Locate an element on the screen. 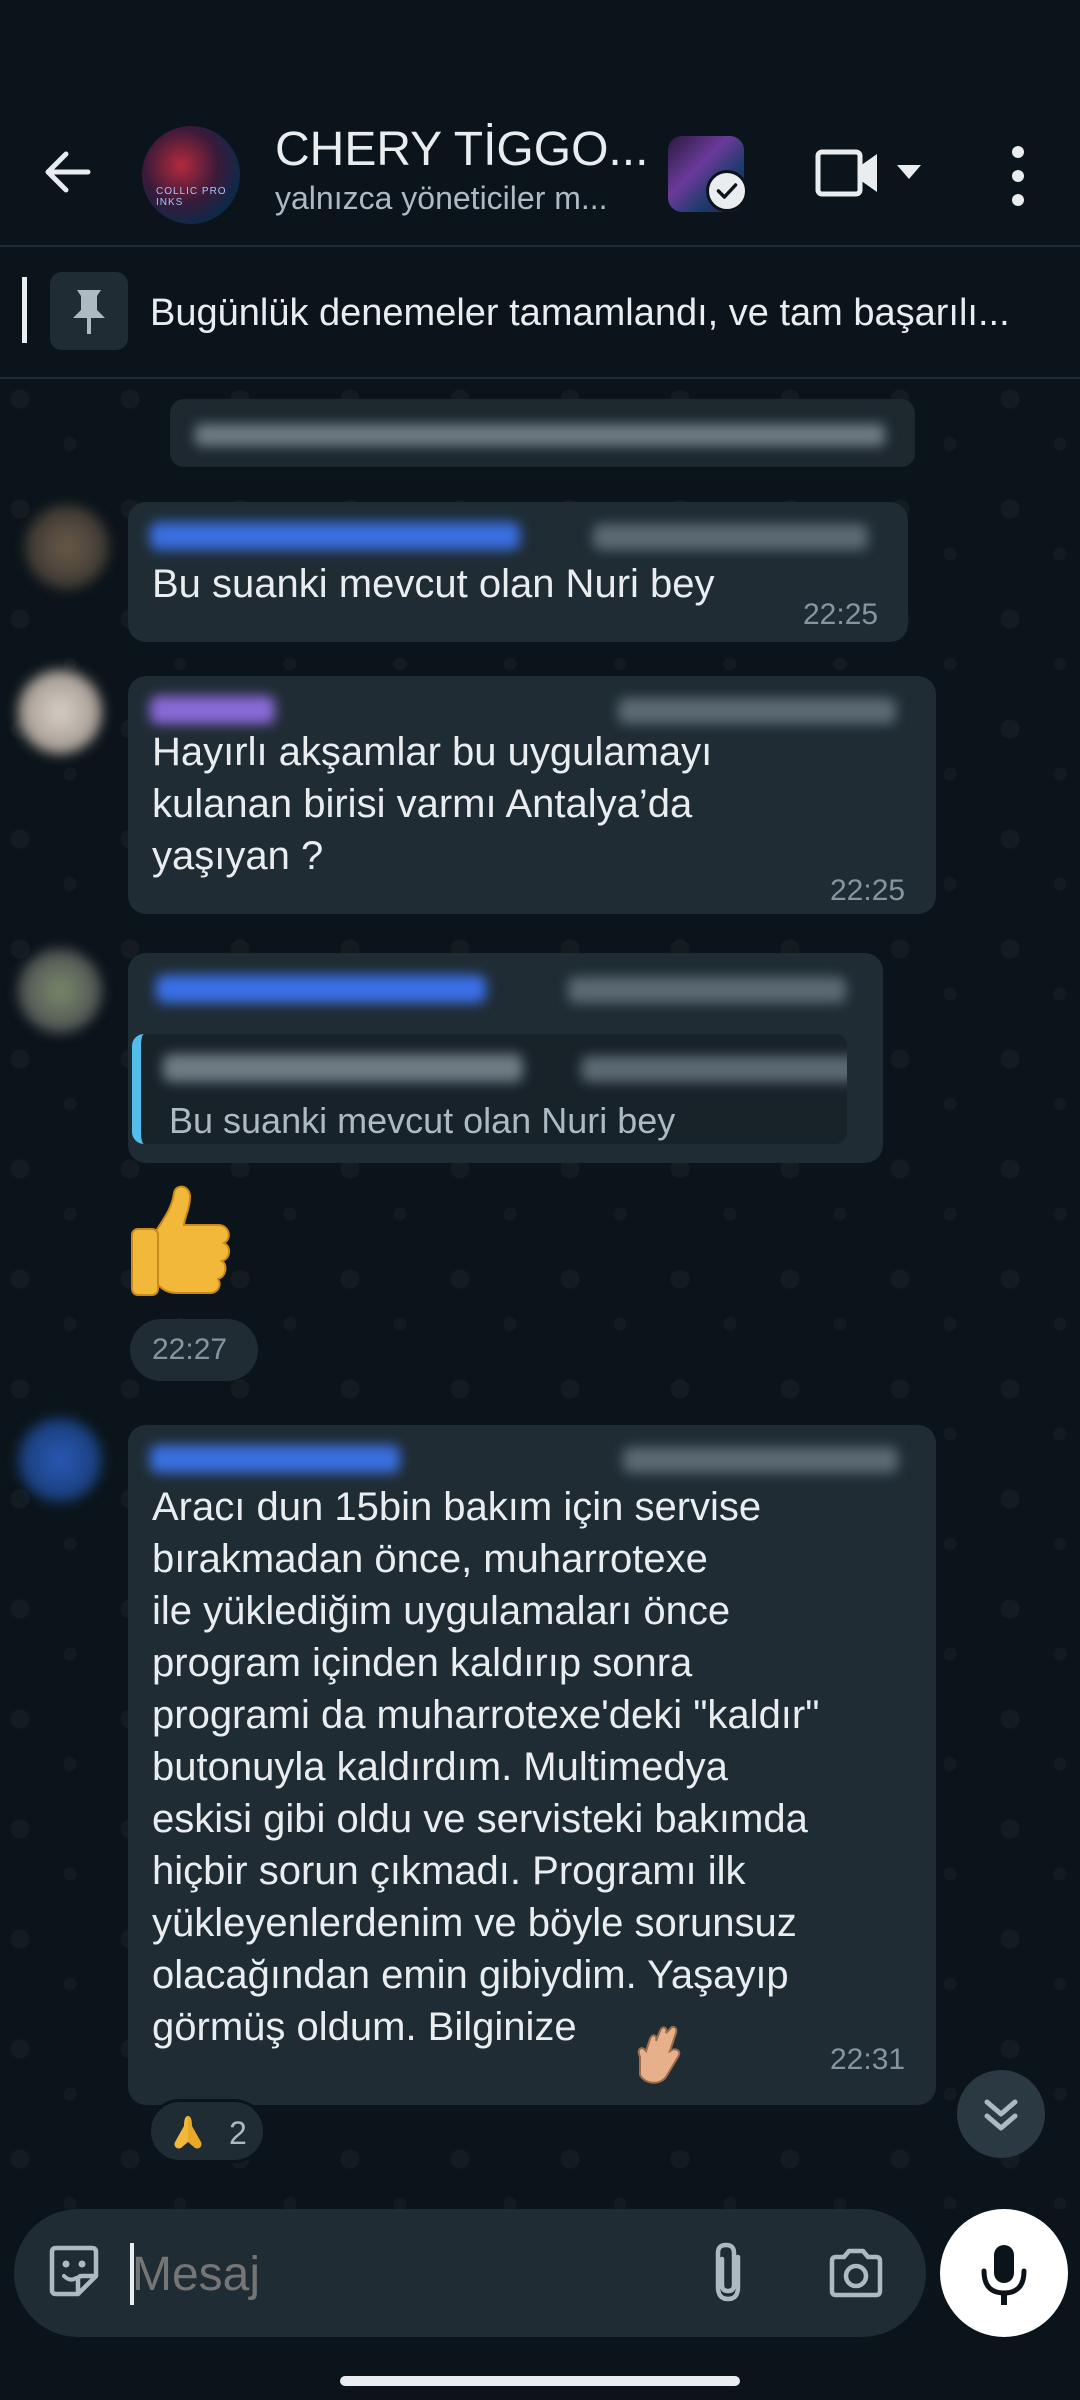 Image resolution: width=1080 pixels, height=2400 pixels. composer-bar is located at coordinates (540, 2304).